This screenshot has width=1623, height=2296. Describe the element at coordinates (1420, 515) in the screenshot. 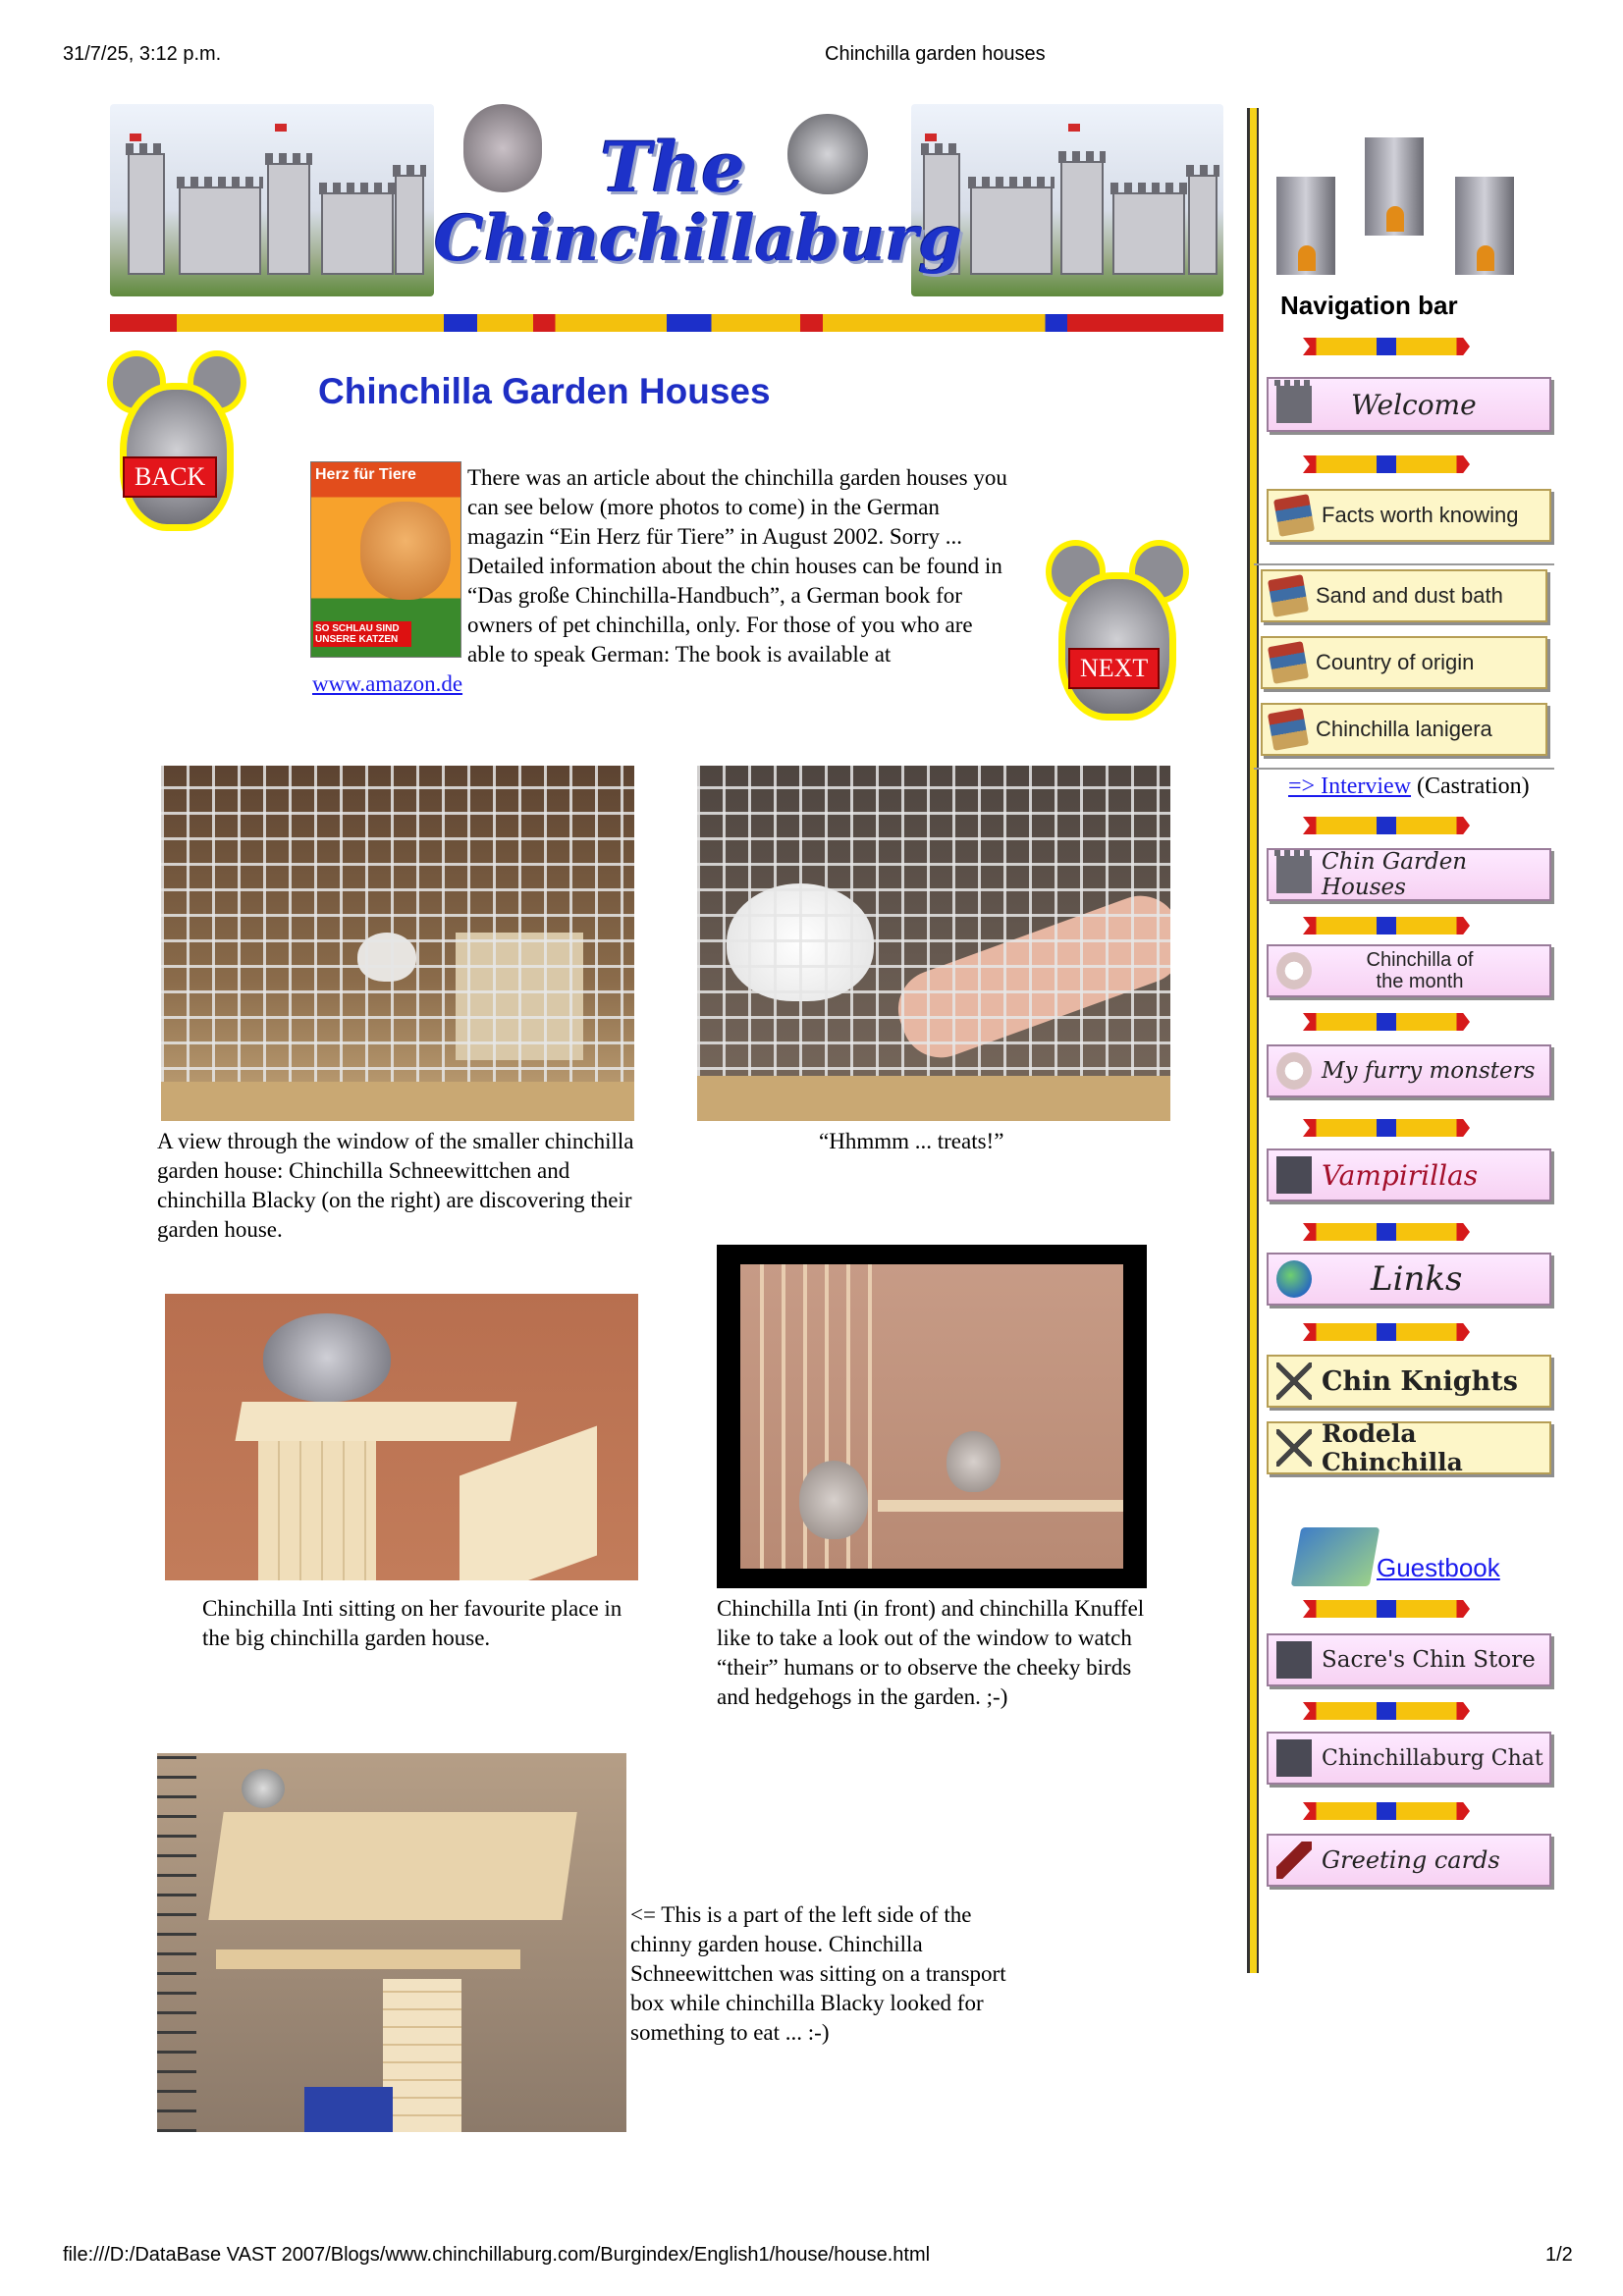

I see `nav-facts-label: Facts worth knowing` at that location.